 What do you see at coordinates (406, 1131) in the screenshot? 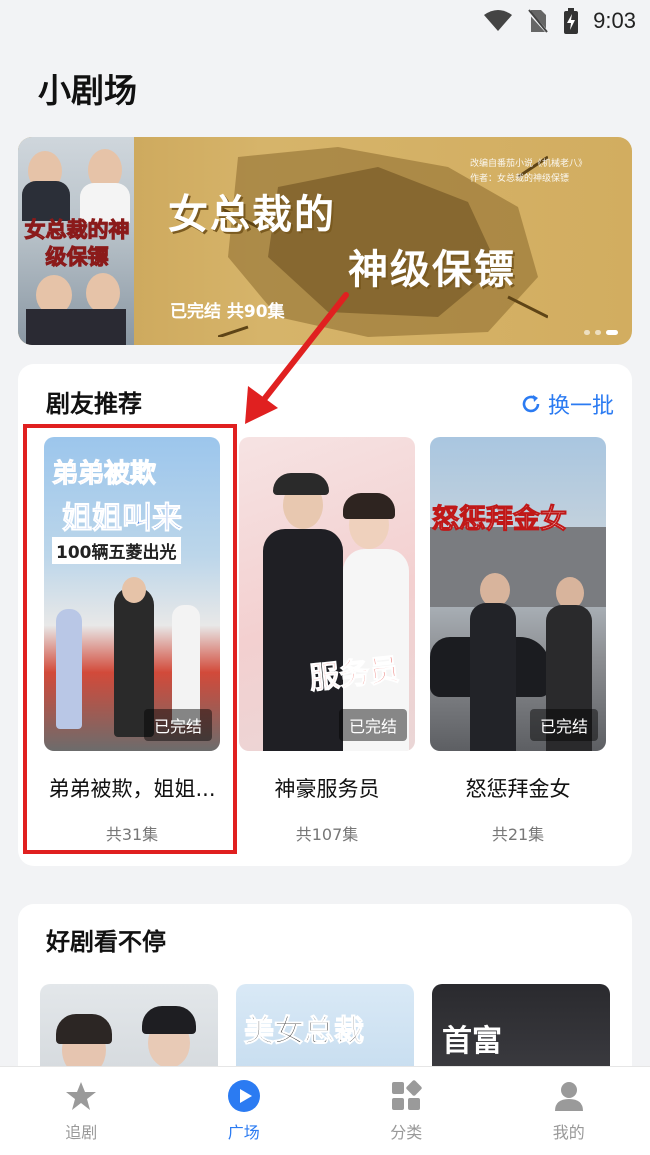
I see `nav-label: 分类` at bounding box center [406, 1131].